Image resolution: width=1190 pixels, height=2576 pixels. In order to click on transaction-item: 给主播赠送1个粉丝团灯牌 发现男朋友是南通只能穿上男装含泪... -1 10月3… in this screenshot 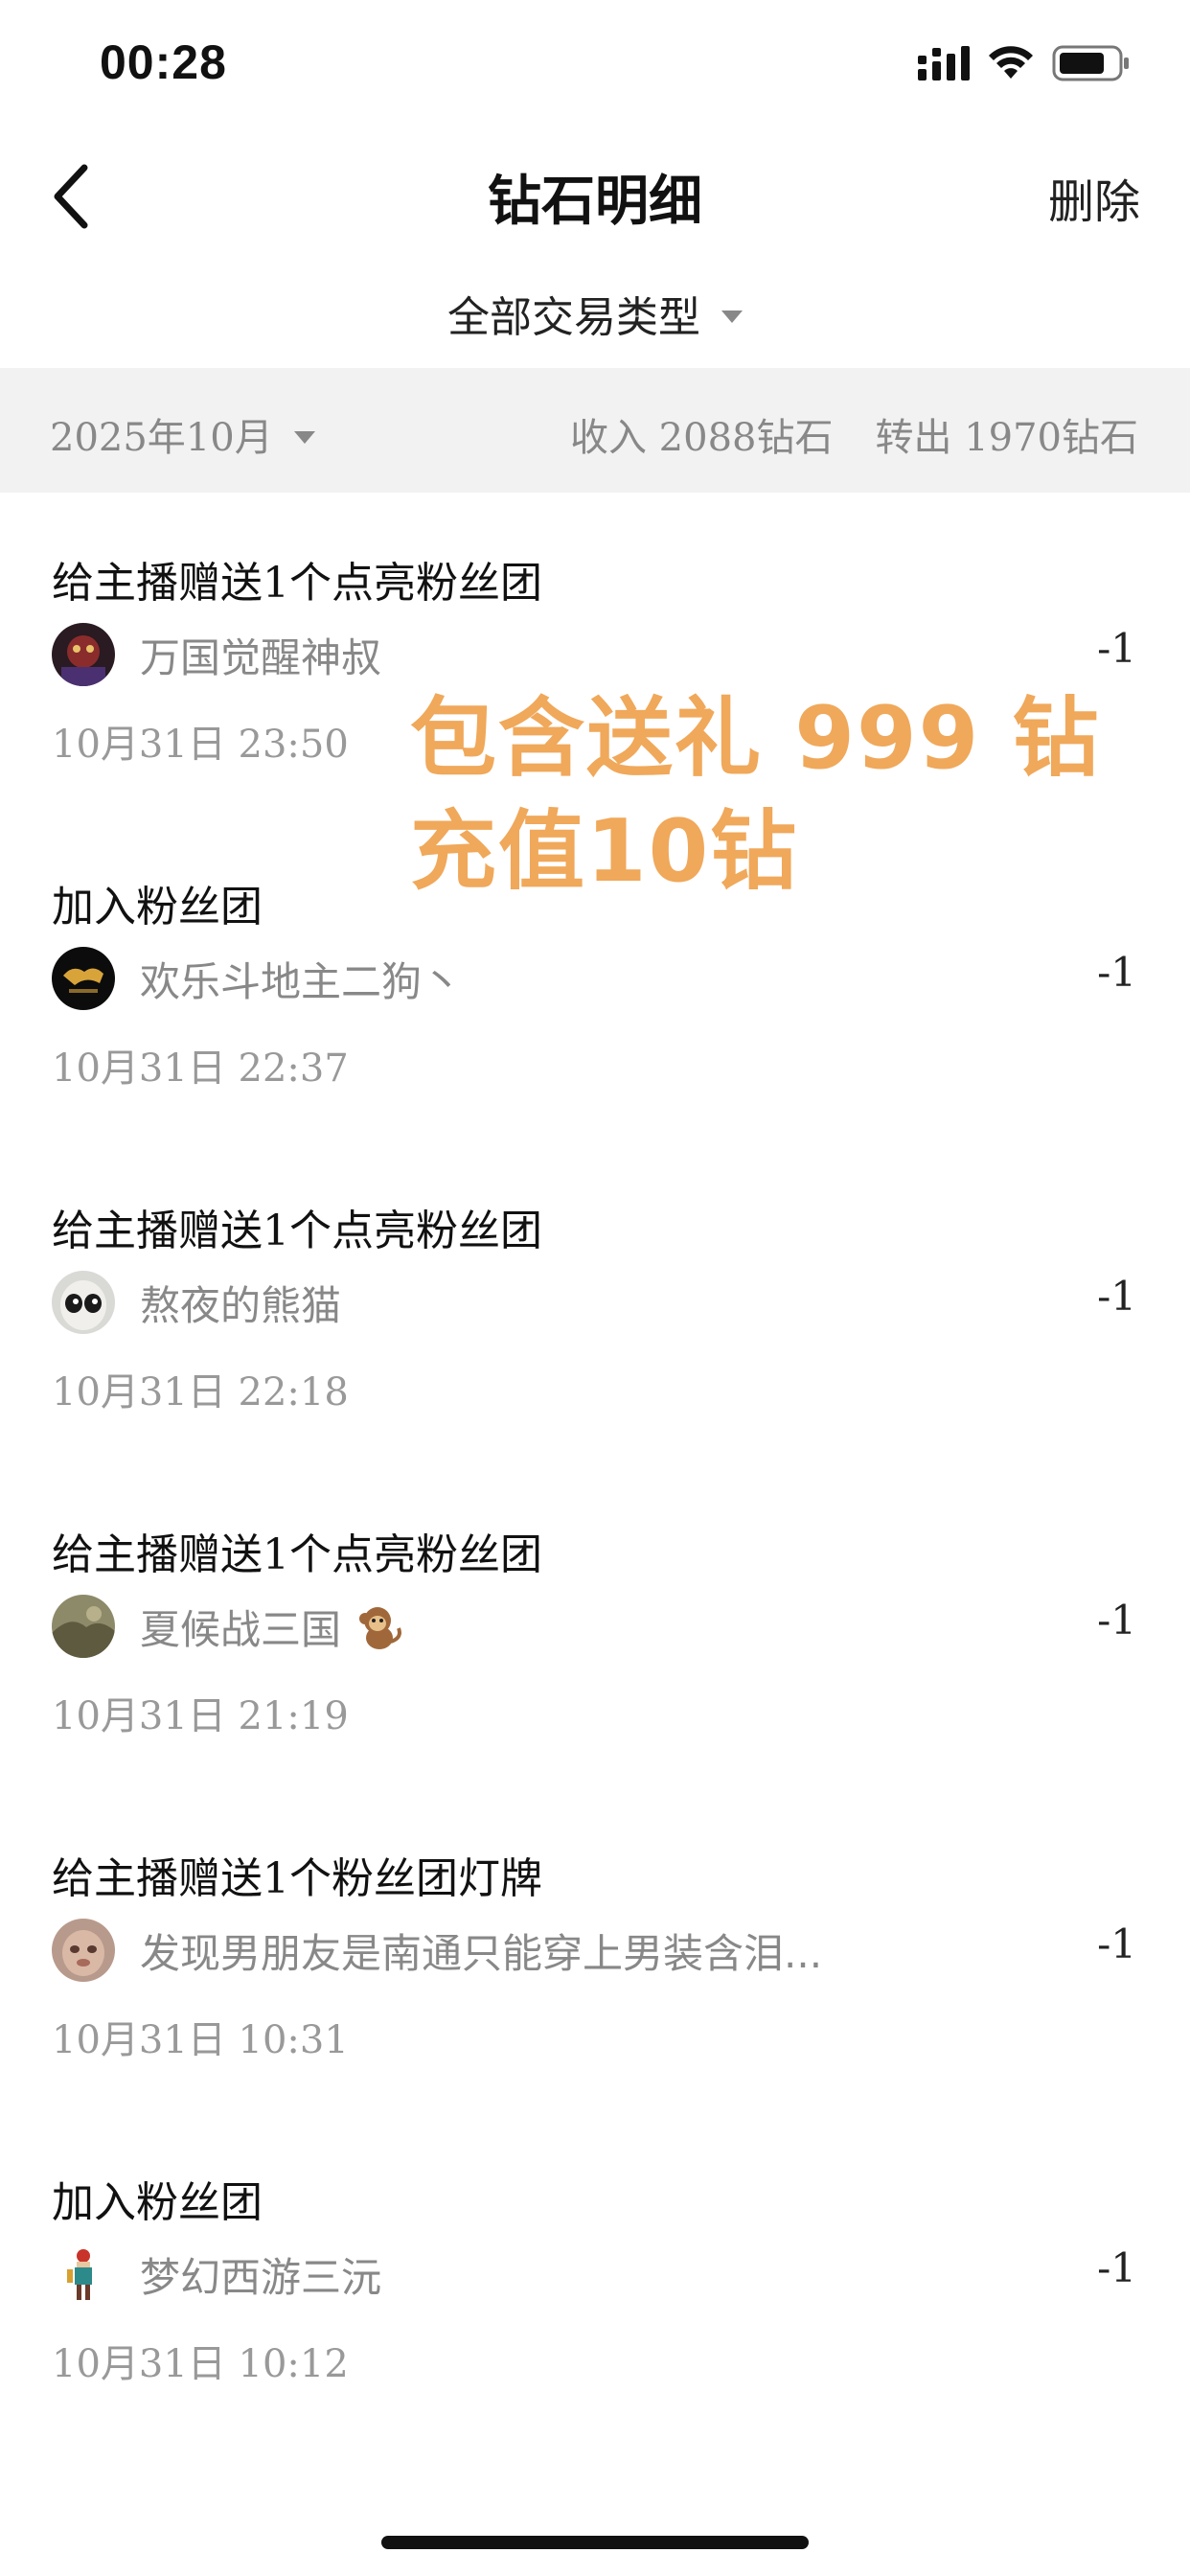, I will do `click(595, 1950)`.